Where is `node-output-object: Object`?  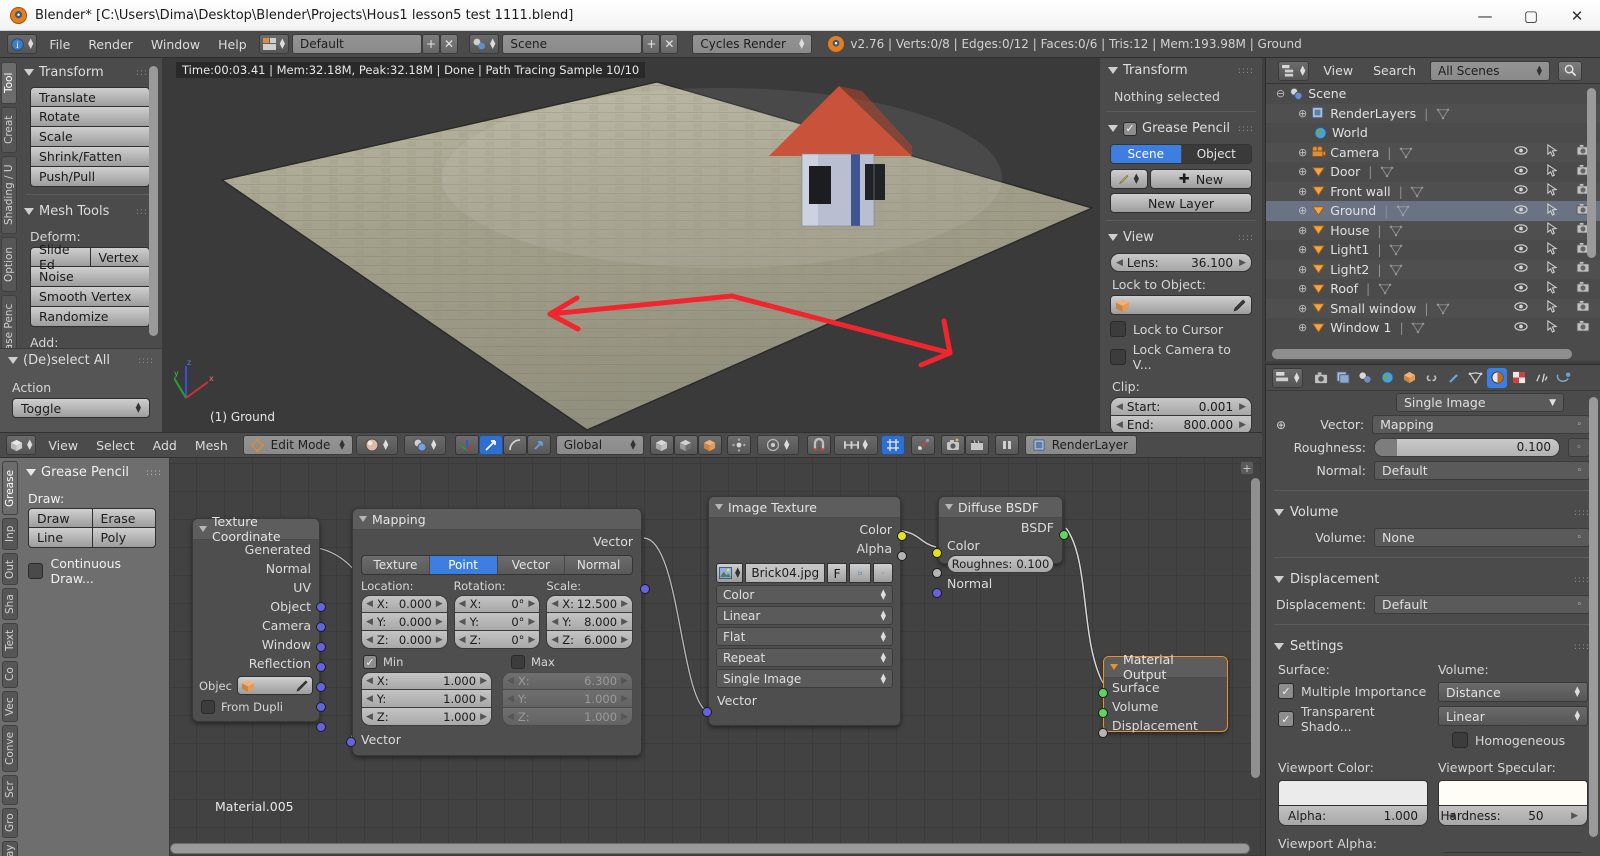
node-output-object: Object is located at coordinates (256, 606).